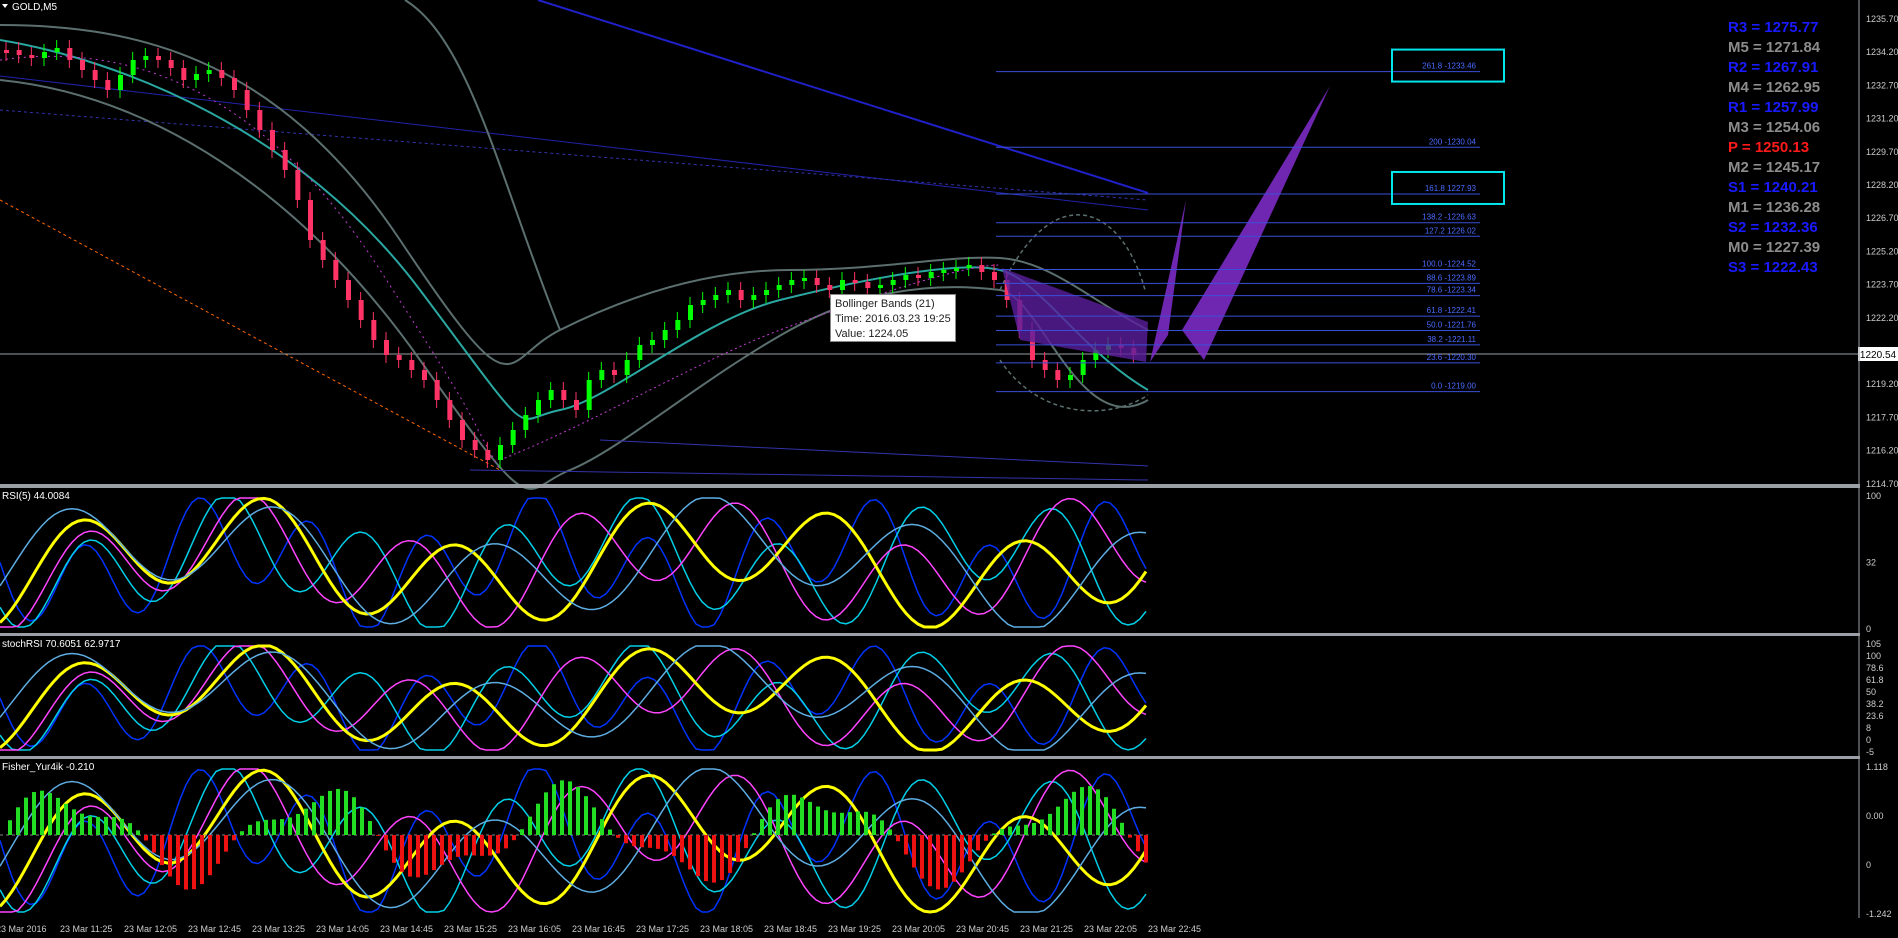 This screenshot has width=1898, height=938. Describe the element at coordinates (1873, 644) in the screenshot. I see `indicator-level-label: 105` at that location.